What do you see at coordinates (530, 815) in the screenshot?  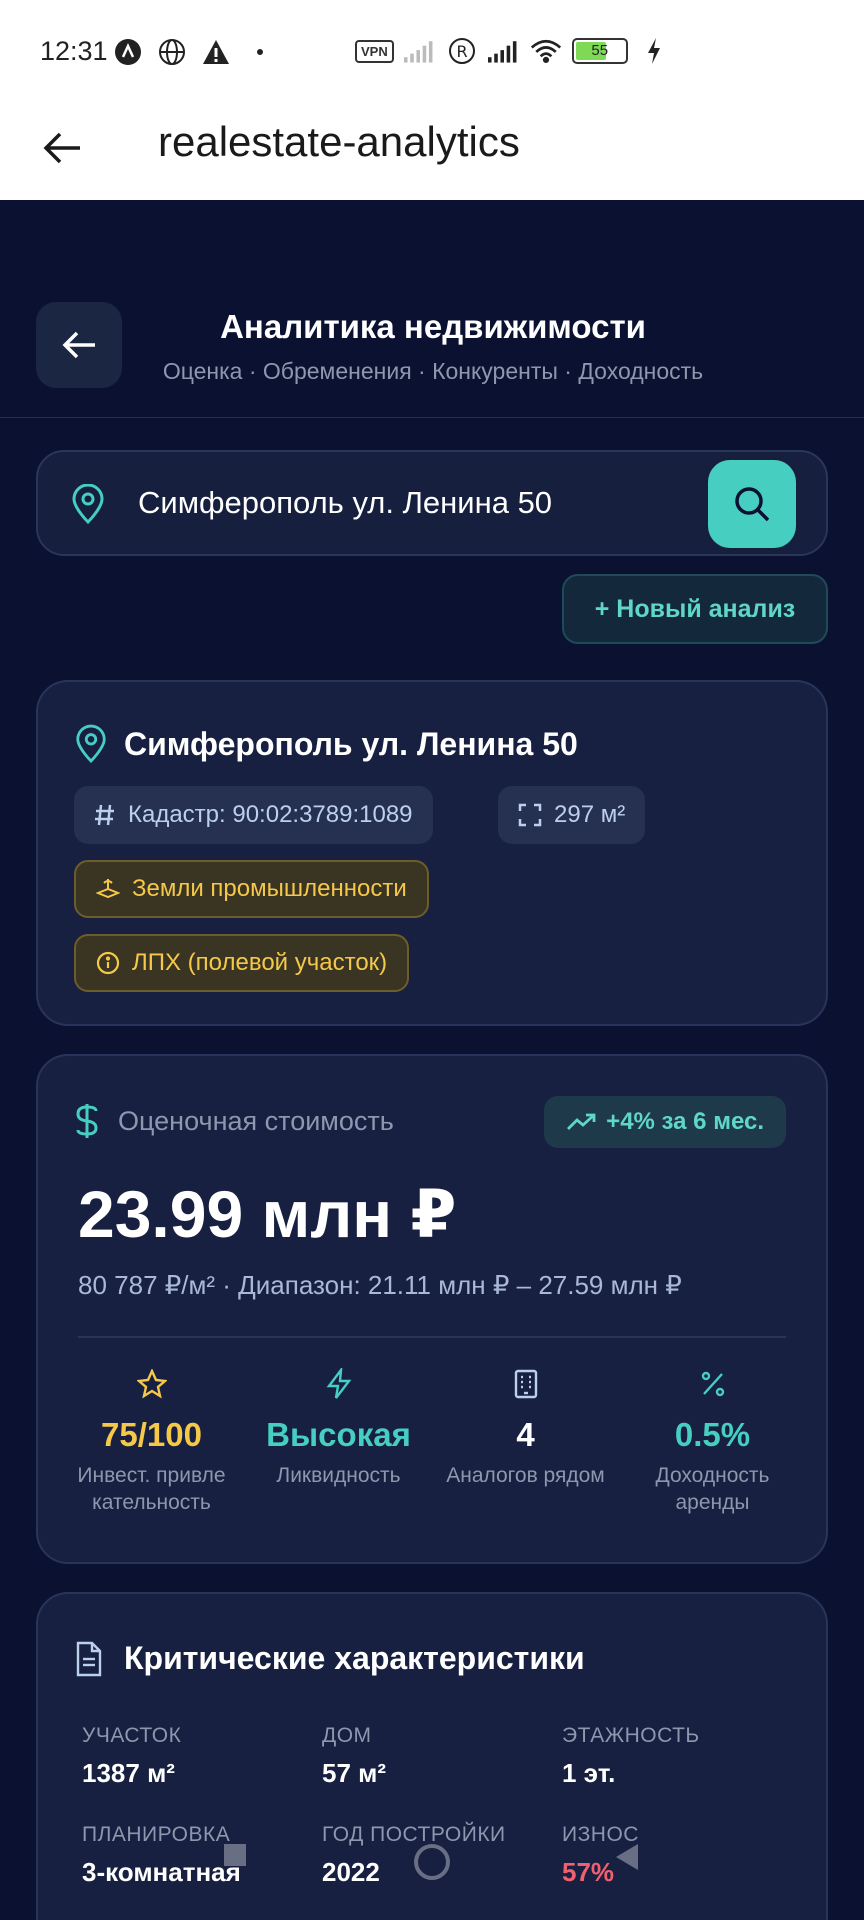 I see `expand-icon` at bounding box center [530, 815].